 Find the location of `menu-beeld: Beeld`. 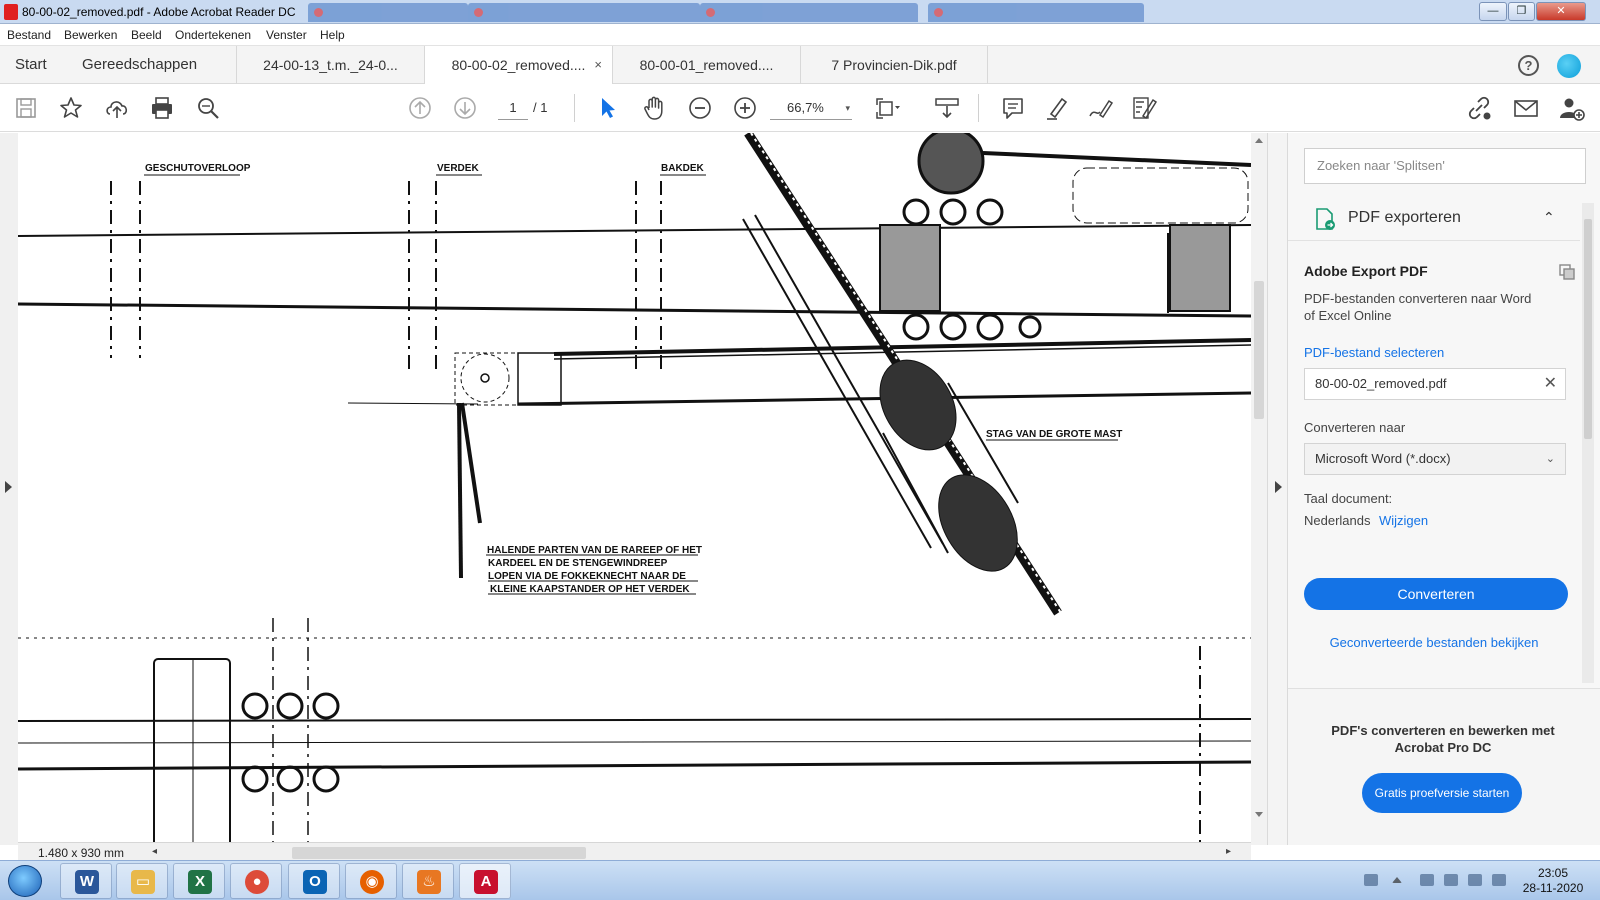

menu-beeld: Beeld is located at coordinates (146, 35).